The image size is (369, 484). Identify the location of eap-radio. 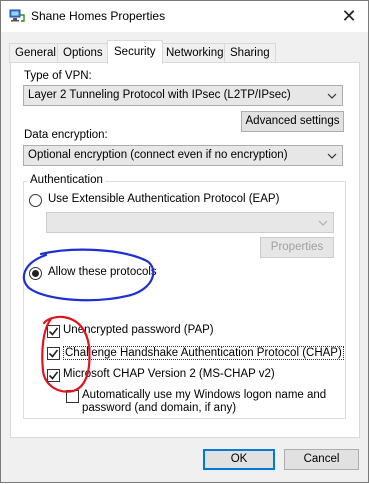
(35, 200).